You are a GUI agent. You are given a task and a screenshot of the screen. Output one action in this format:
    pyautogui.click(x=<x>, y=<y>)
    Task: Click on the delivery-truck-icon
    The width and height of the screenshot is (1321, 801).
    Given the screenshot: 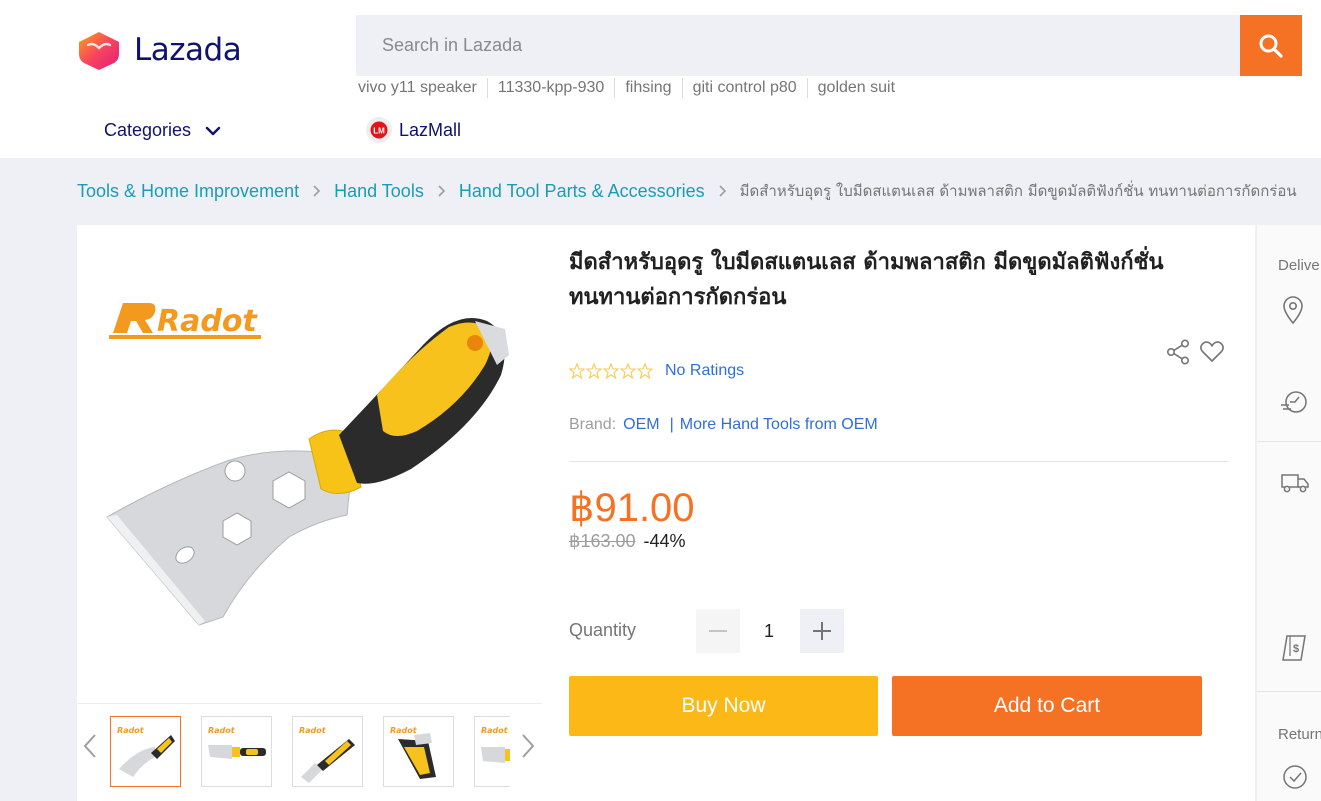 What is the action you would take?
    pyautogui.click(x=1295, y=483)
    